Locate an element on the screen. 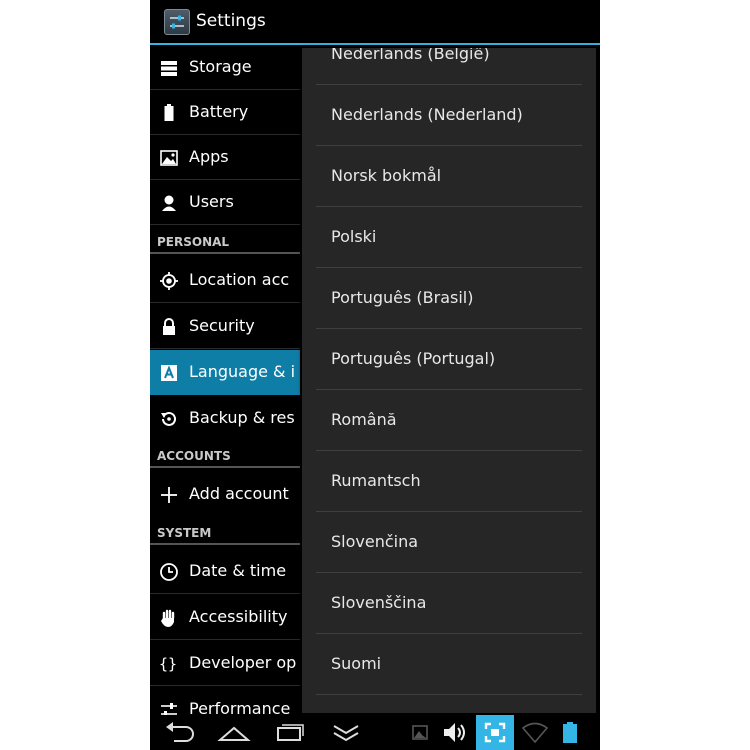  sidebar-item-label: Apps is located at coordinates (209, 156).